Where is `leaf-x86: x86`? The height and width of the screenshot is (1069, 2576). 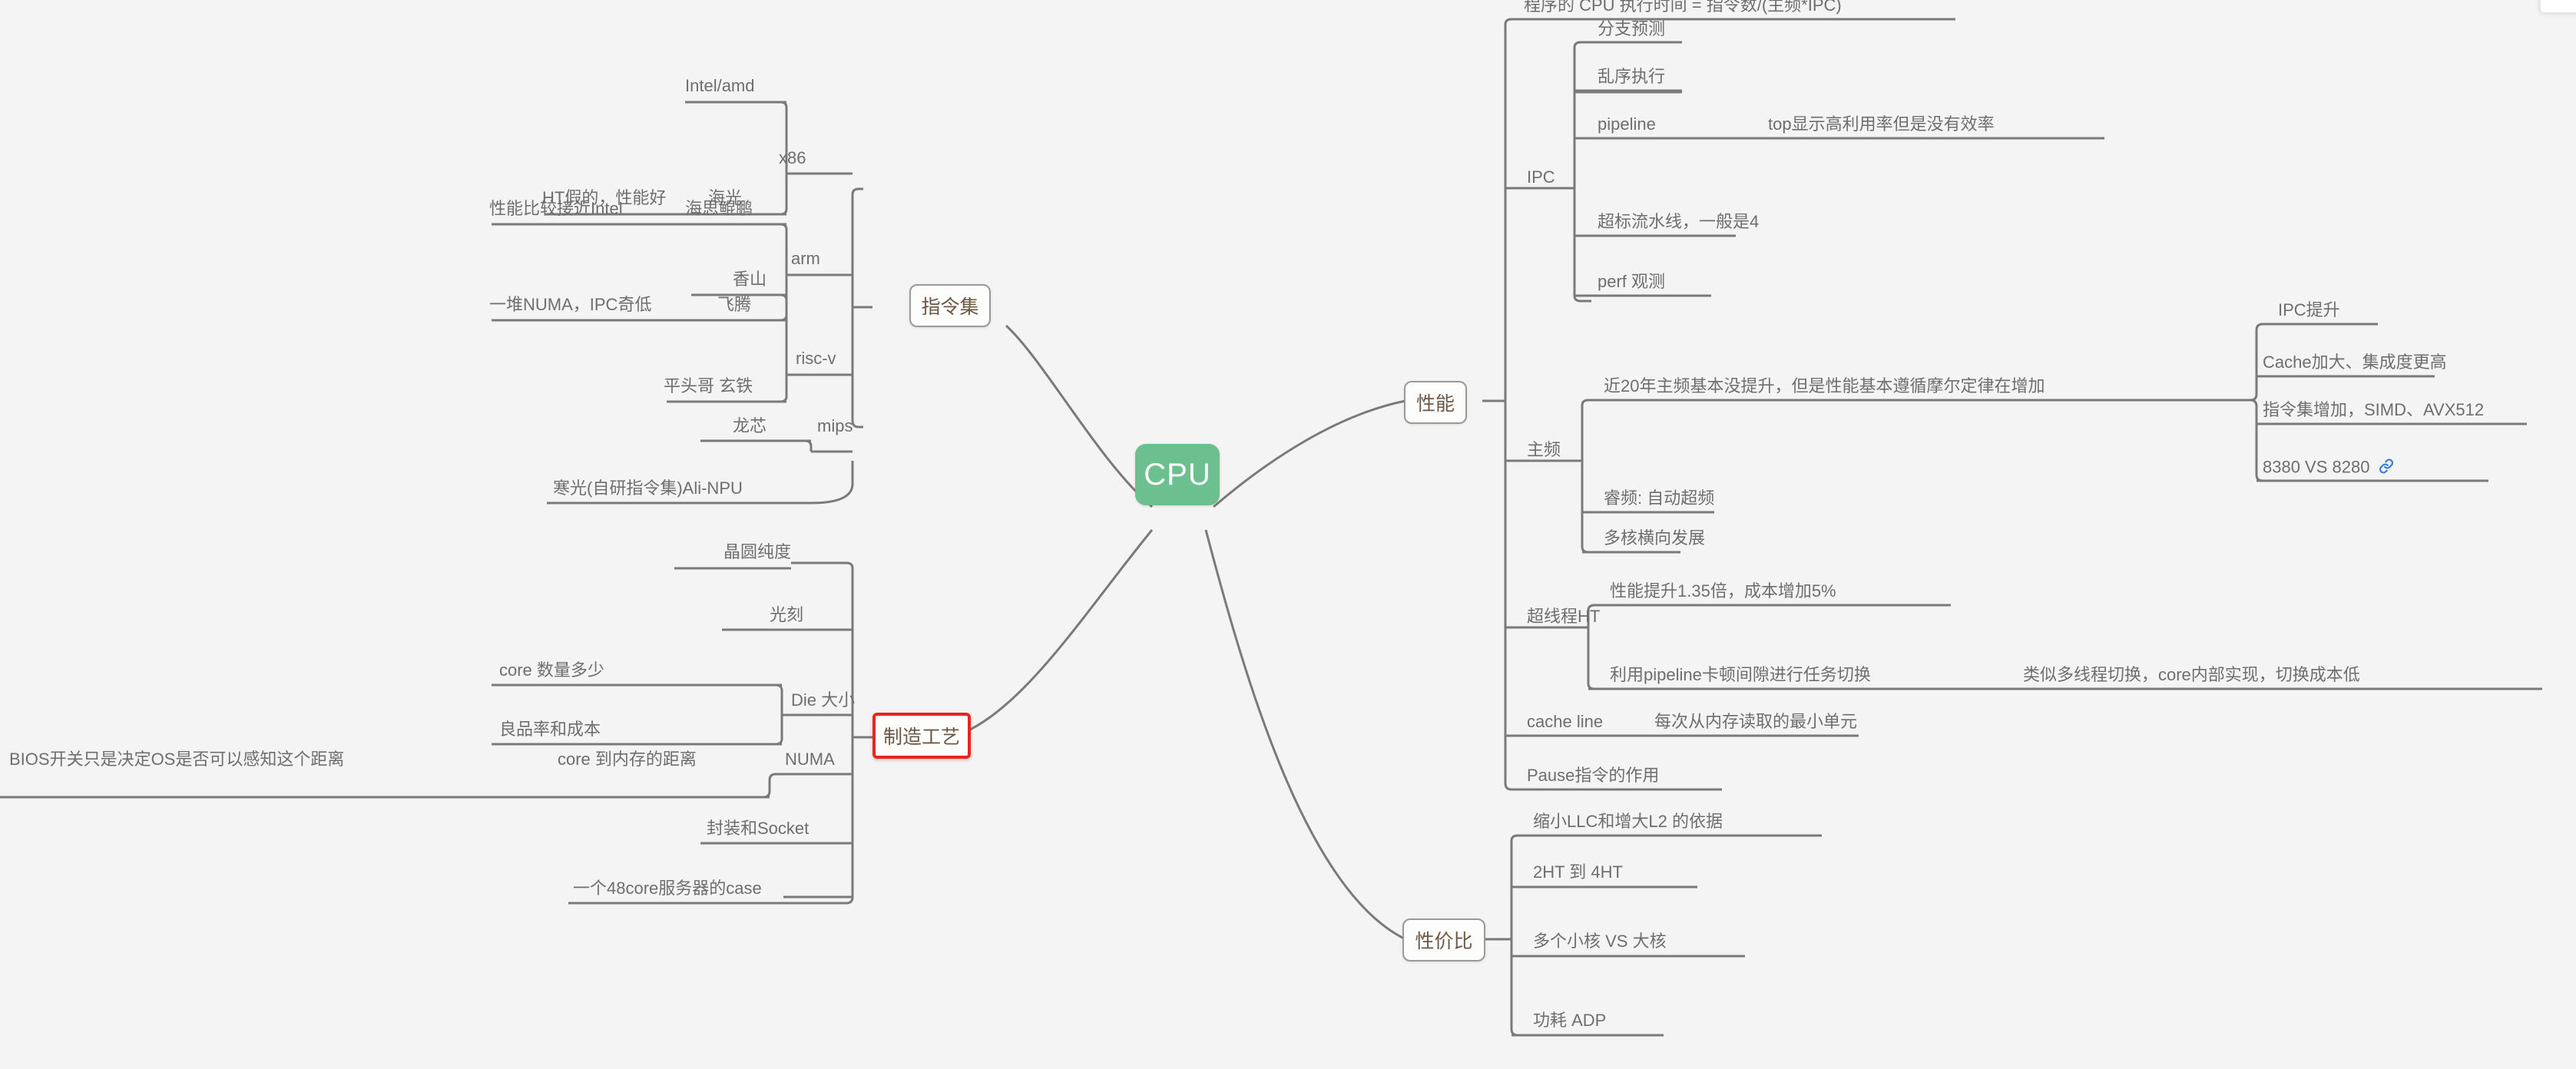 leaf-x86: x86 is located at coordinates (792, 159).